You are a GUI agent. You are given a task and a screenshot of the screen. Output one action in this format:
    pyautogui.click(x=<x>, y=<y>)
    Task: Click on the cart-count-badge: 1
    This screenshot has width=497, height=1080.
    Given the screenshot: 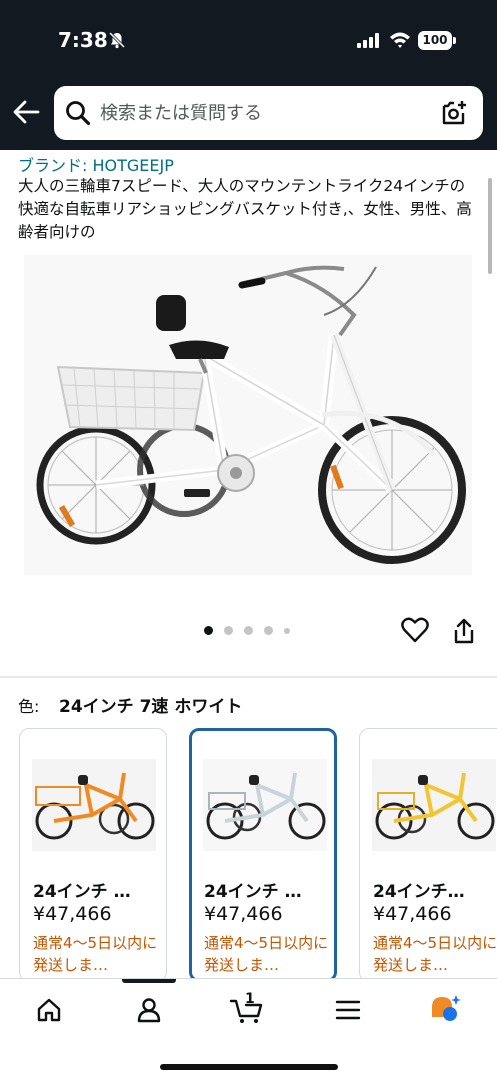 What is the action you would take?
    pyautogui.click(x=250, y=999)
    